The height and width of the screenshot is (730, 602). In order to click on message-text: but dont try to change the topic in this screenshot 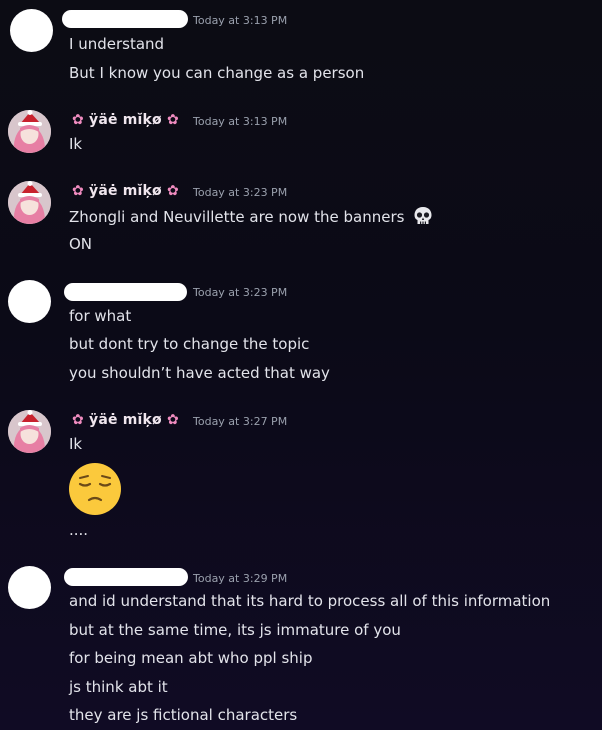, I will do `click(189, 344)`.